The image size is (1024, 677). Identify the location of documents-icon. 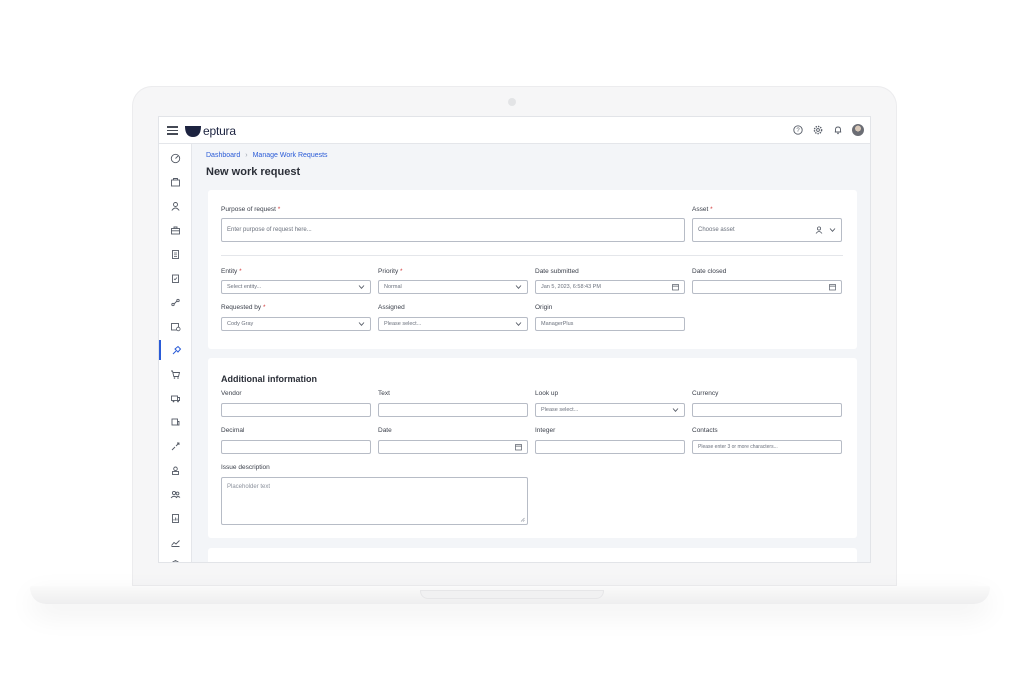
(175, 254).